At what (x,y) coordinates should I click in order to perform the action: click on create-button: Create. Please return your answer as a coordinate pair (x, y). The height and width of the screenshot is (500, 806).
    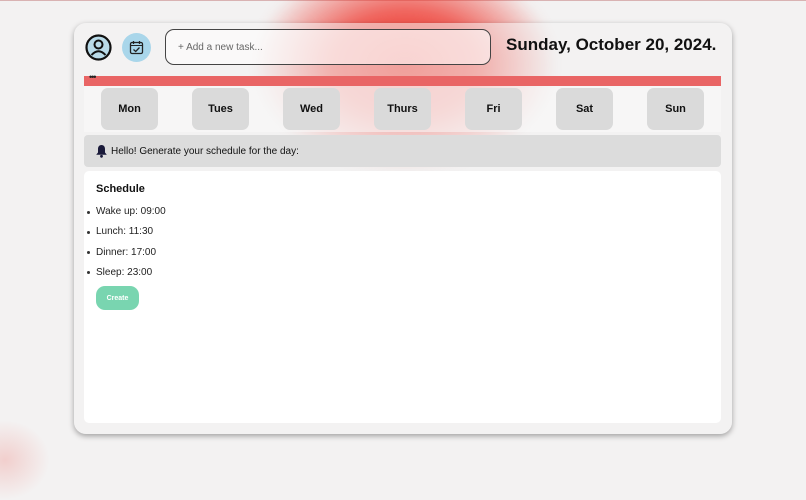
    Looking at the image, I should click on (117, 298).